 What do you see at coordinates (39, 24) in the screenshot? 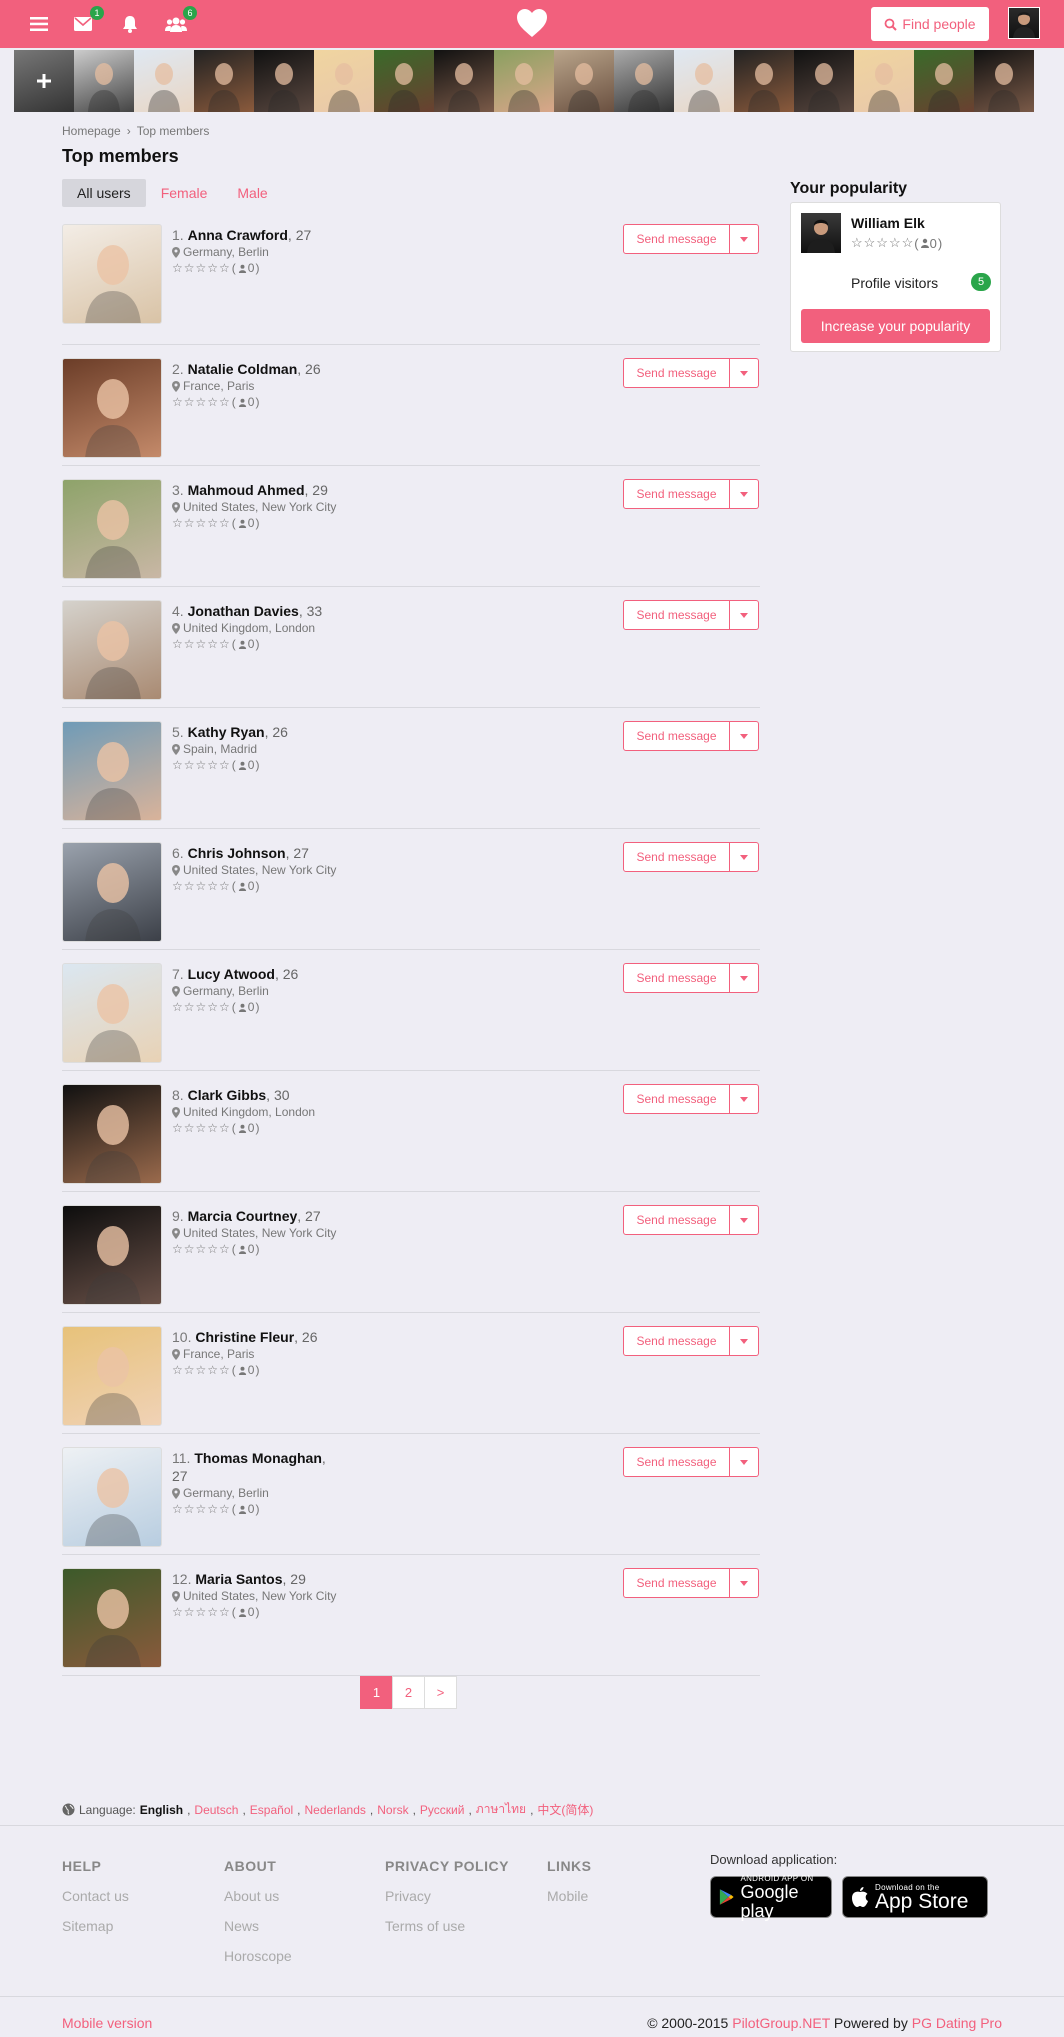
I see `menu-icon` at bounding box center [39, 24].